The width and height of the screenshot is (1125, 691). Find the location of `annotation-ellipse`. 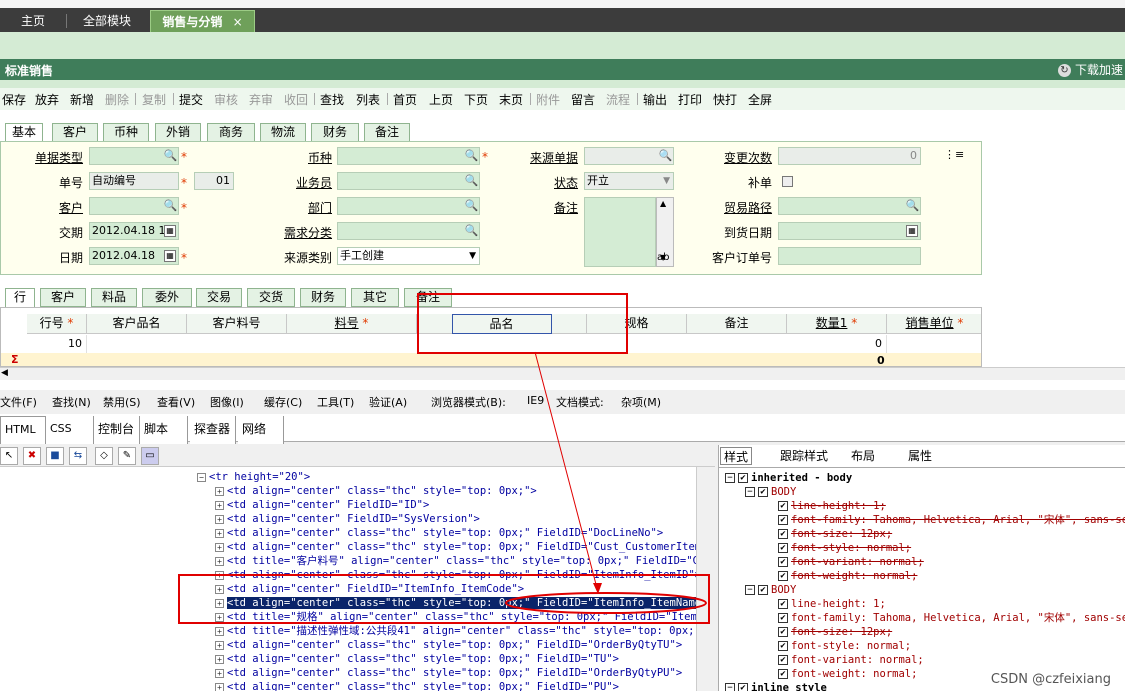

annotation-ellipse is located at coordinates (606, 603).